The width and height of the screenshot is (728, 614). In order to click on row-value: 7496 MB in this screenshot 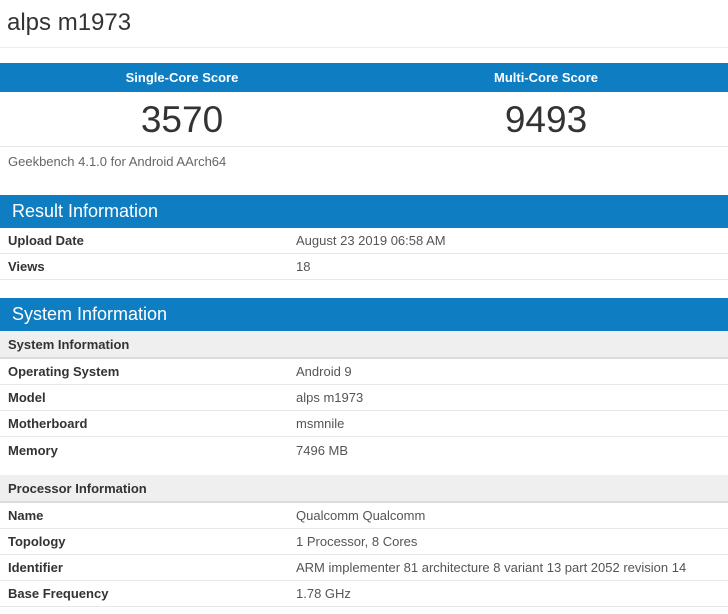, I will do `click(322, 450)`.